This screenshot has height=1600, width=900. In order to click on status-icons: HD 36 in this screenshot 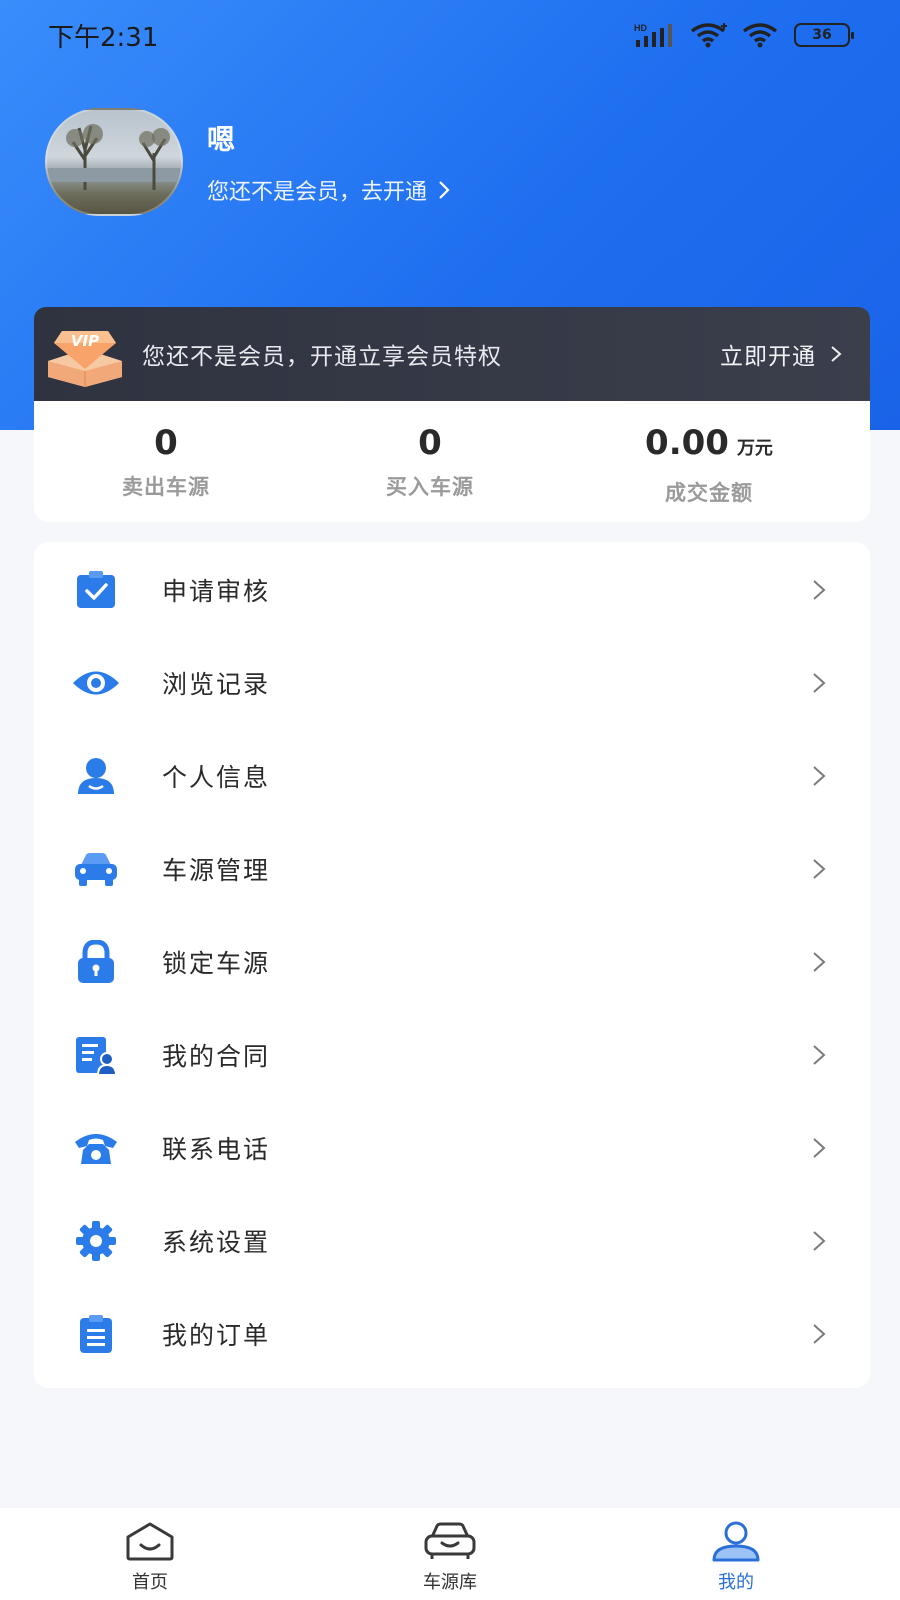, I will do `click(744, 35)`.